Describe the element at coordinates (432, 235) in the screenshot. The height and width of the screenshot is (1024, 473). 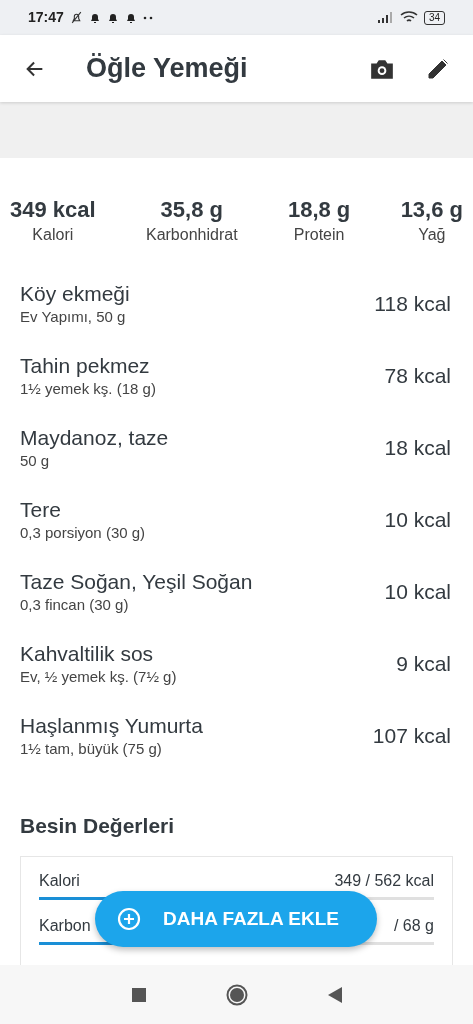
I see `summary-label: Yağ` at that location.